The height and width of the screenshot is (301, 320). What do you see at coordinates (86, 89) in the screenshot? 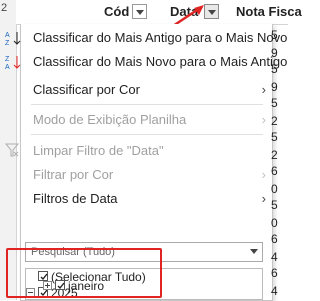
I see `menu-sort-by-color-label: Classificar por Cor` at bounding box center [86, 89].